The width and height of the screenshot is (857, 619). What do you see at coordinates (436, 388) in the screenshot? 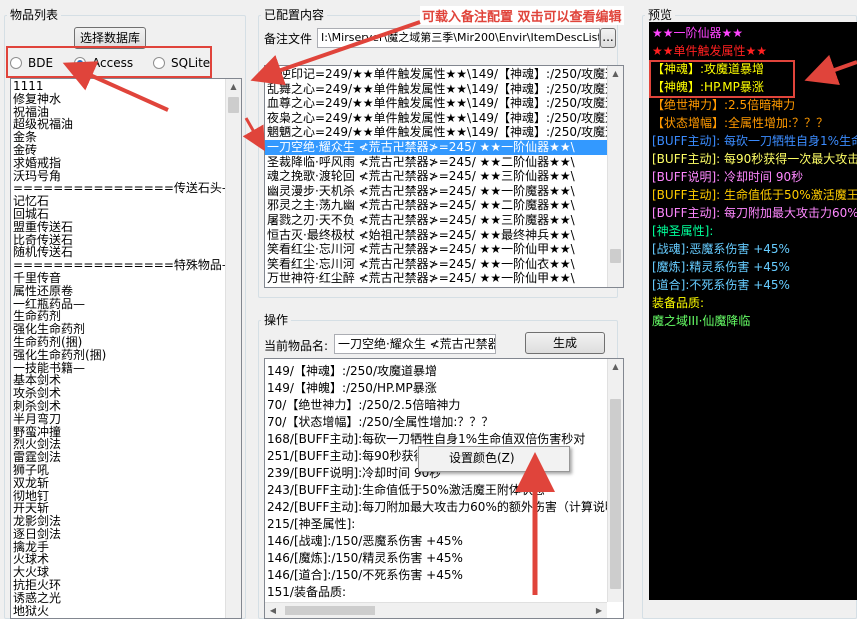
I see `editor-line: 149/【神魄】:/250/HP.MP暴涨` at bounding box center [436, 388].